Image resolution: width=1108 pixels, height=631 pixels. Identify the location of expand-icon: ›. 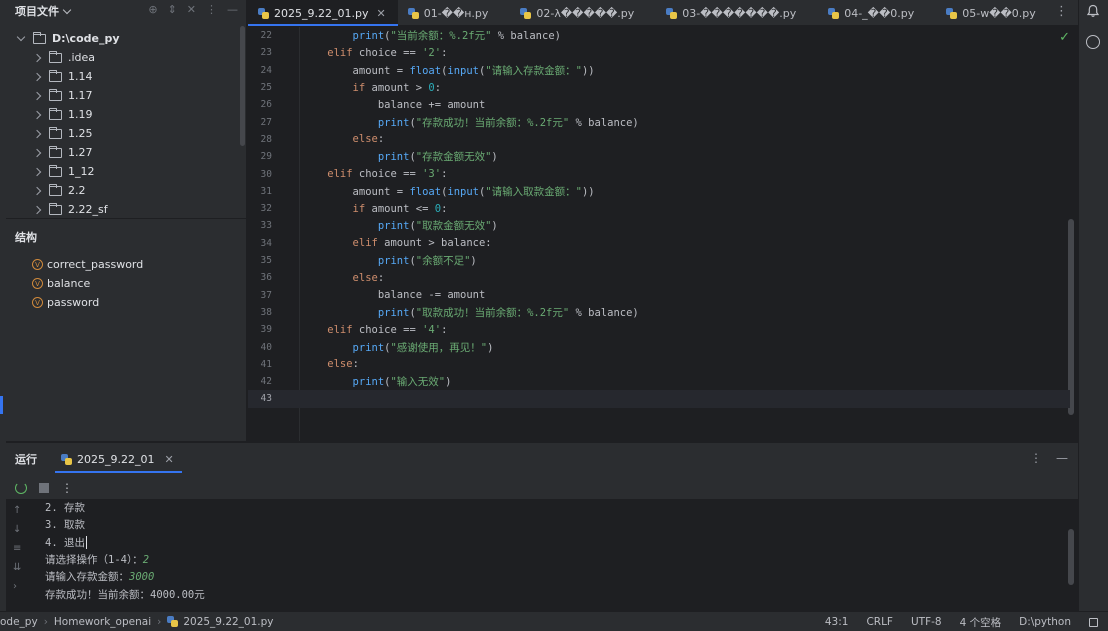
(17, 586).